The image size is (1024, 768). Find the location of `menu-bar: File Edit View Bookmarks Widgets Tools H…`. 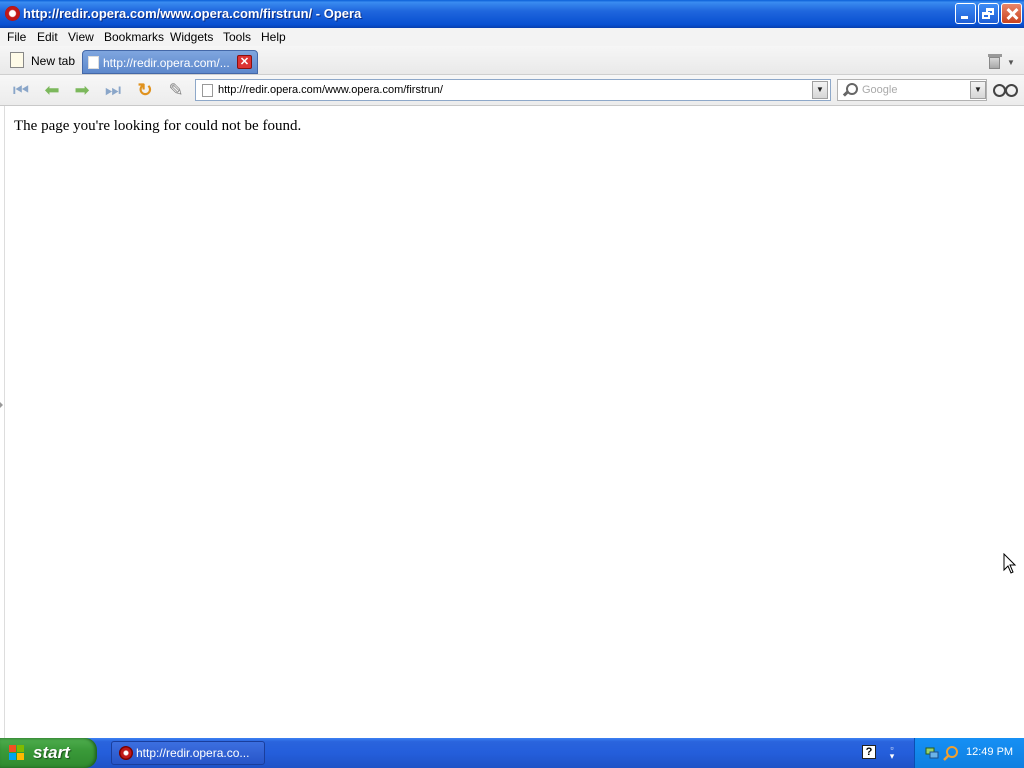

menu-bar: File Edit View Bookmarks Widgets Tools H… is located at coordinates (512, 37).